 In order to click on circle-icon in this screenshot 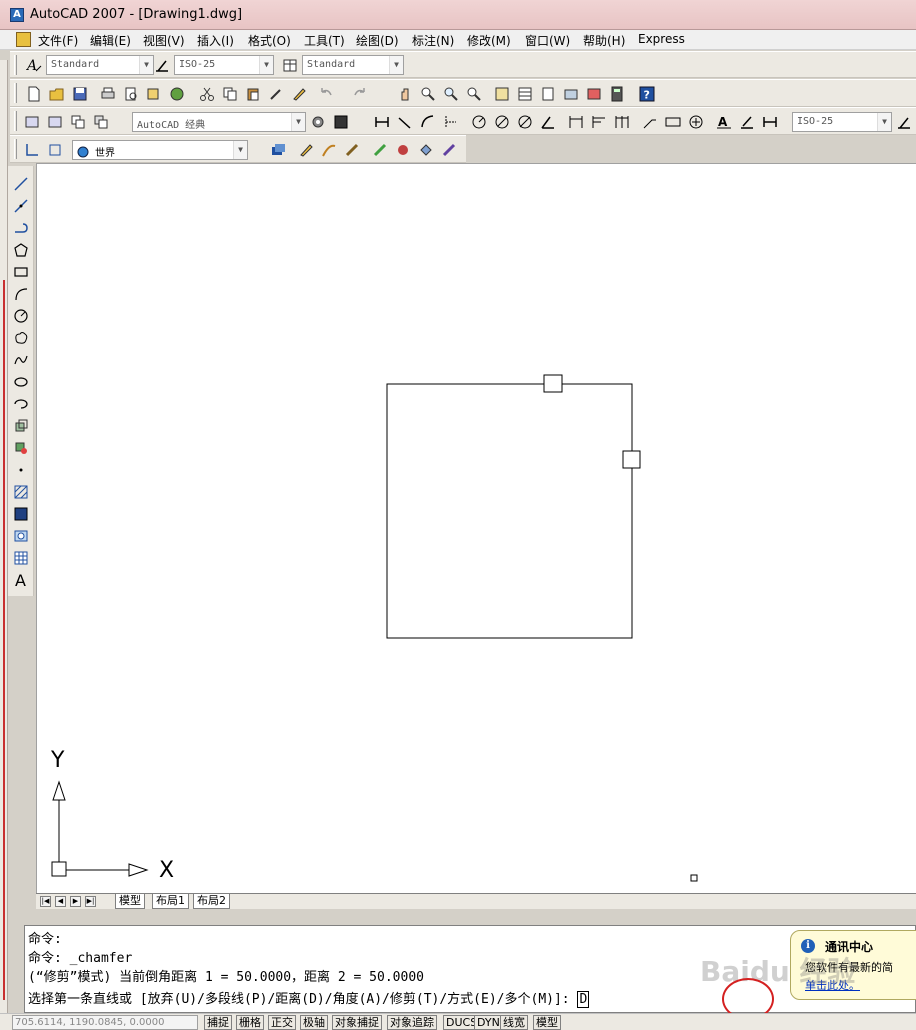, I will do `click(21, 316)`.